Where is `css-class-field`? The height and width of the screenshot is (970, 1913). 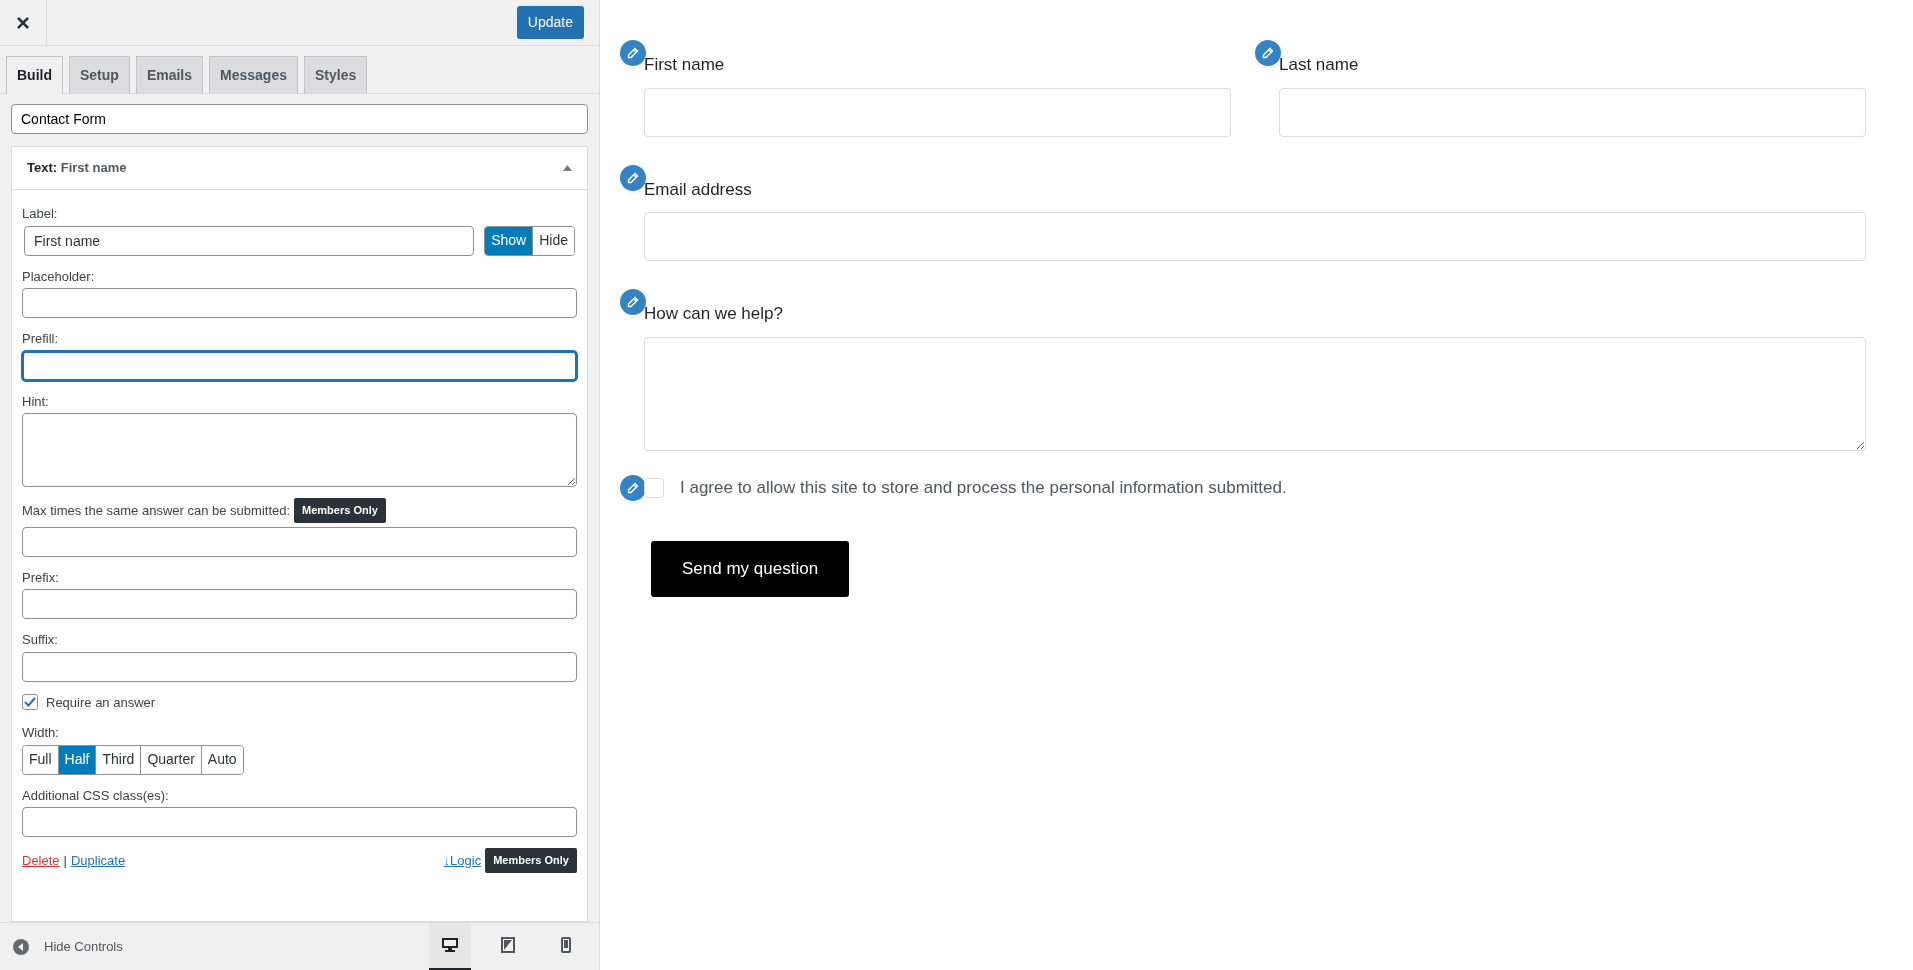 css-class-field is located at coordinates (299, 822).